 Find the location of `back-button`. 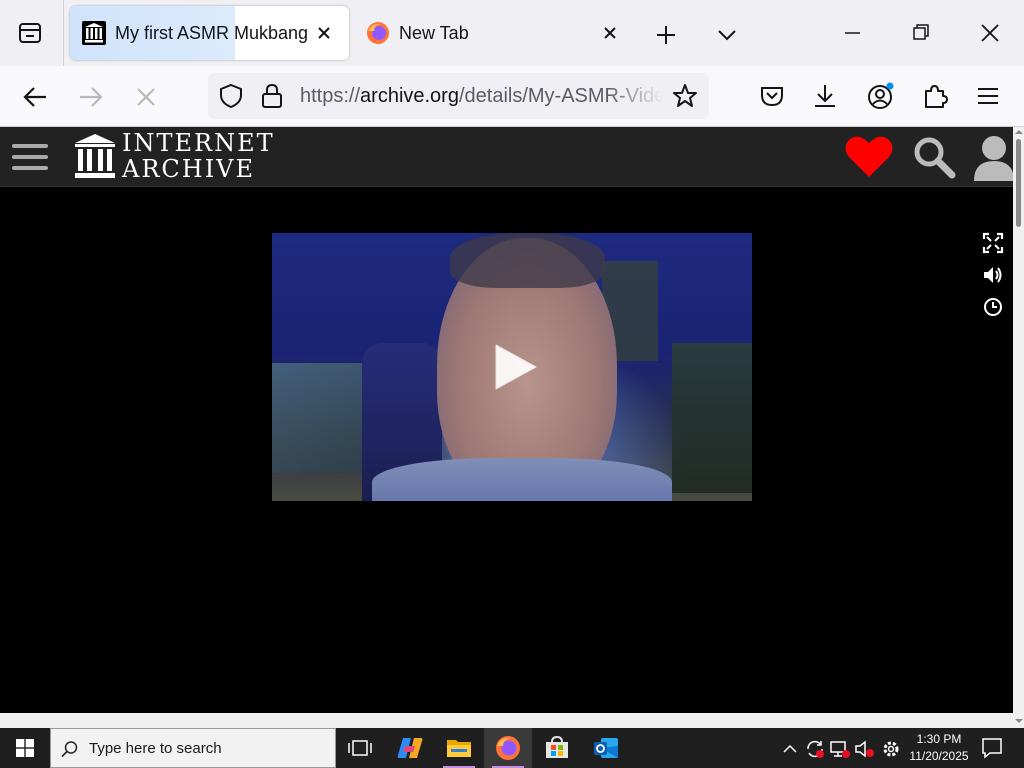

back-button is located at coordinates (35, 97).